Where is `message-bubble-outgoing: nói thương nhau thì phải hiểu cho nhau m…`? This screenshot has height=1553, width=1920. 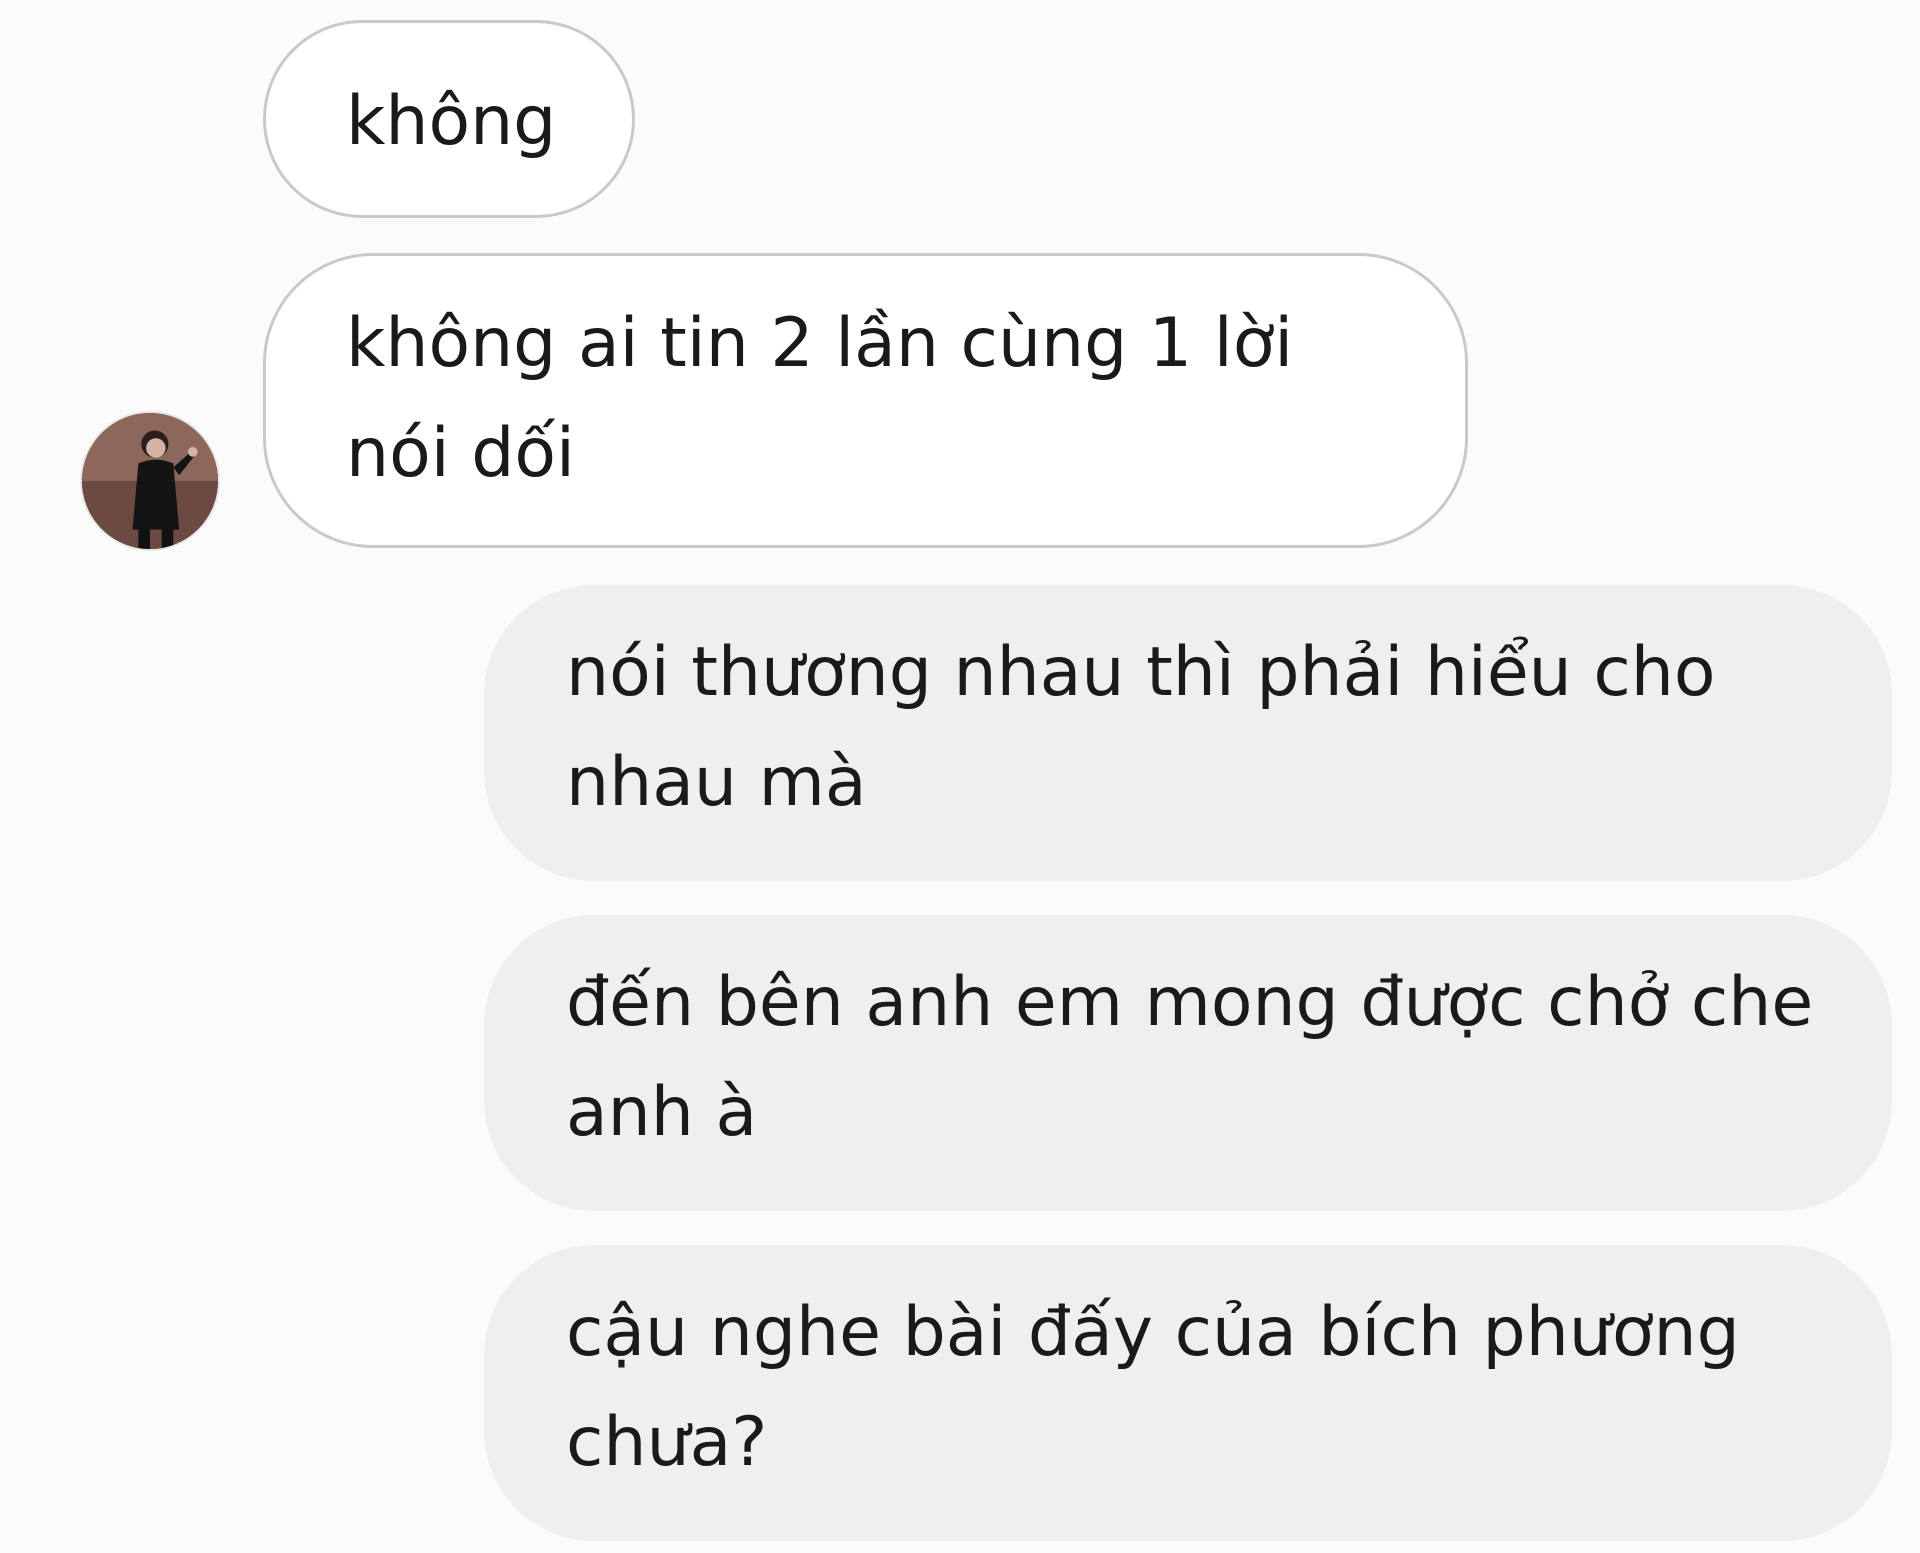 message-bubble-outgoing: nói thương nhau thì phải hiểu cho nhau m… is located at coordinates (1188, 733).